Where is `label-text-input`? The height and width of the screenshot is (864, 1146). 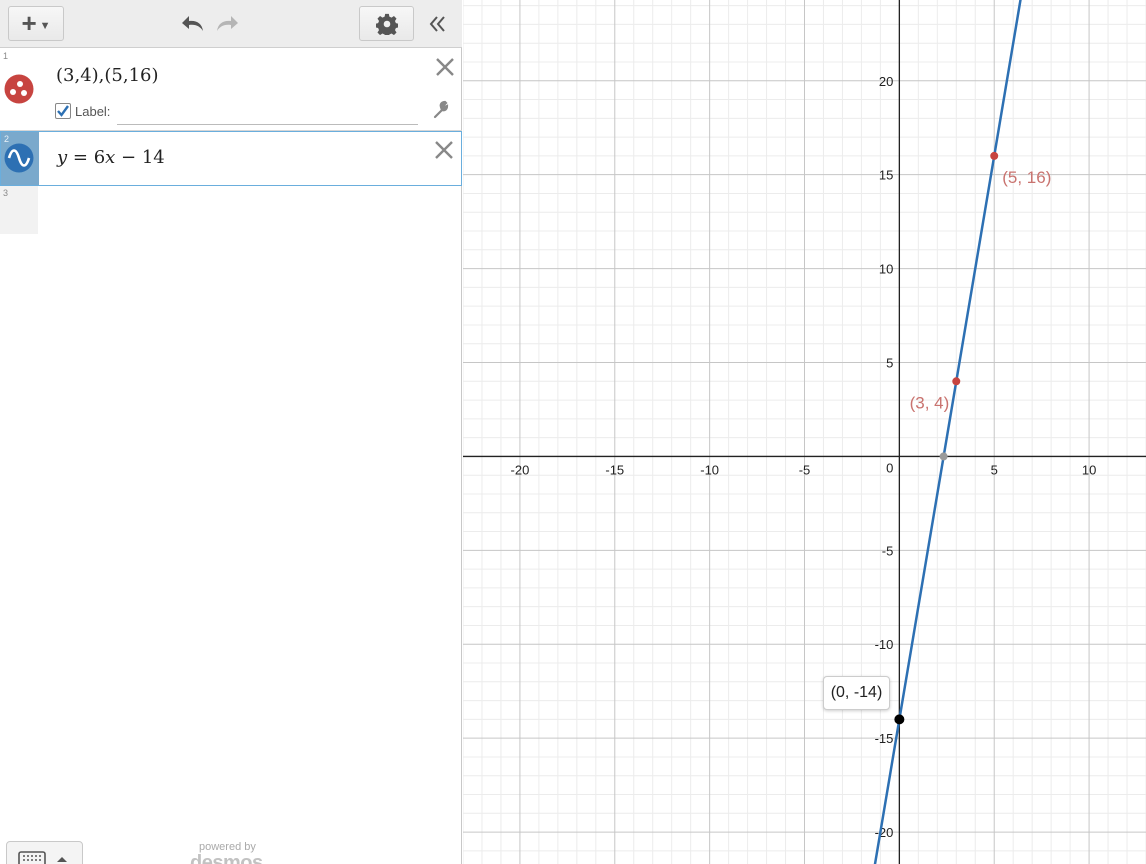
label-text-input is located at coordinates (267, 117).